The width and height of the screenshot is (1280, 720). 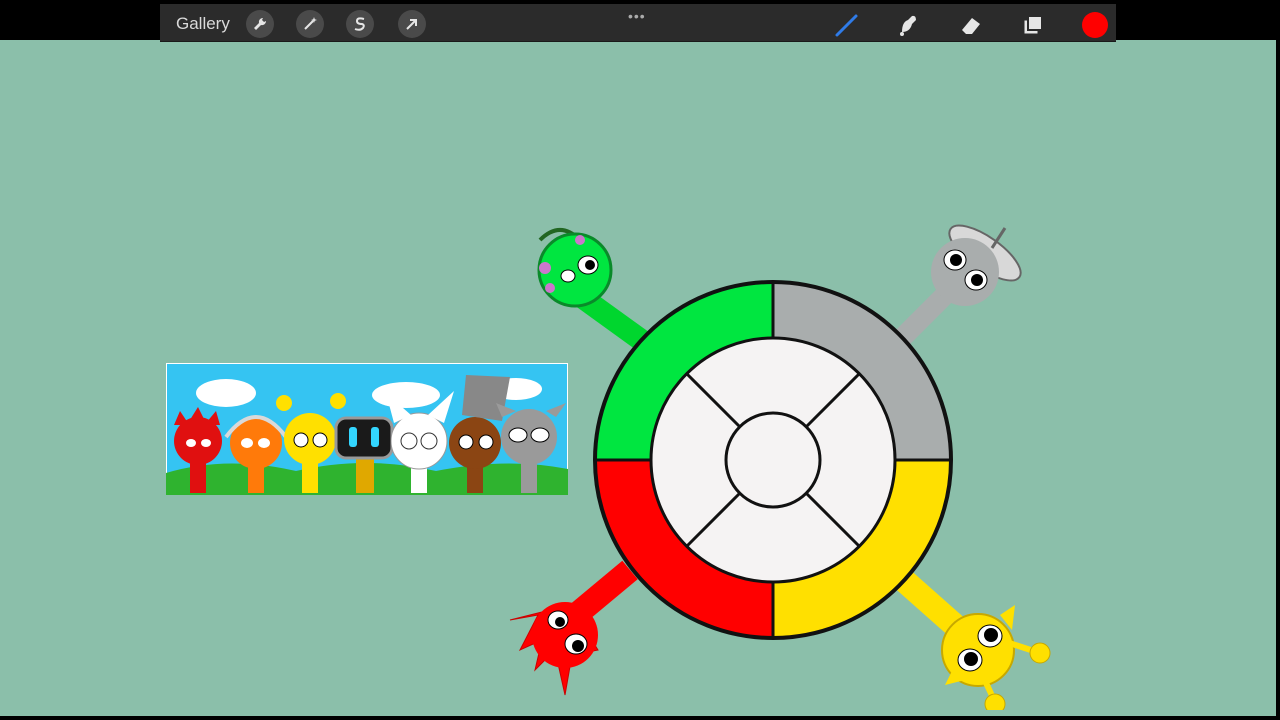 What do you see at coordinates (360, 24) in the screenshot?
I see `selection-s-icon` at bounding box center [360, 24].